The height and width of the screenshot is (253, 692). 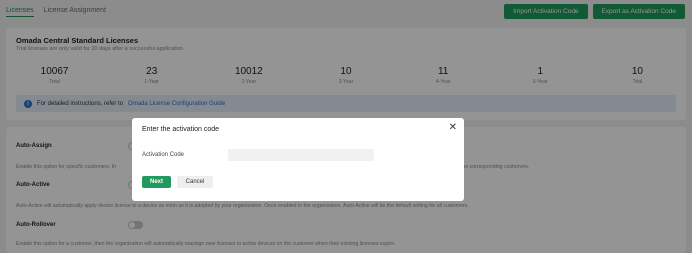 What do you see at coordinates (181, 129) in the screenshot?
I see `dialog-title: Enter the activation code` at bounding box center [181, 129].